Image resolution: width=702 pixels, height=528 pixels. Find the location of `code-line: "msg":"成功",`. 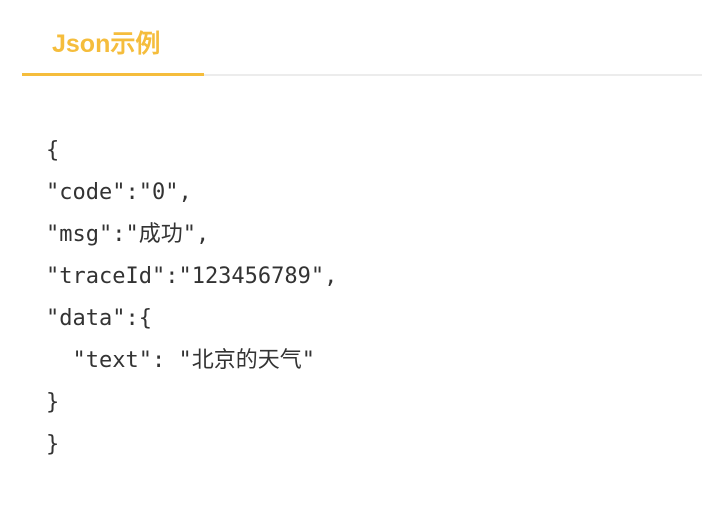

code-line: "msg":"成功", is located at coordinates (128, 234).